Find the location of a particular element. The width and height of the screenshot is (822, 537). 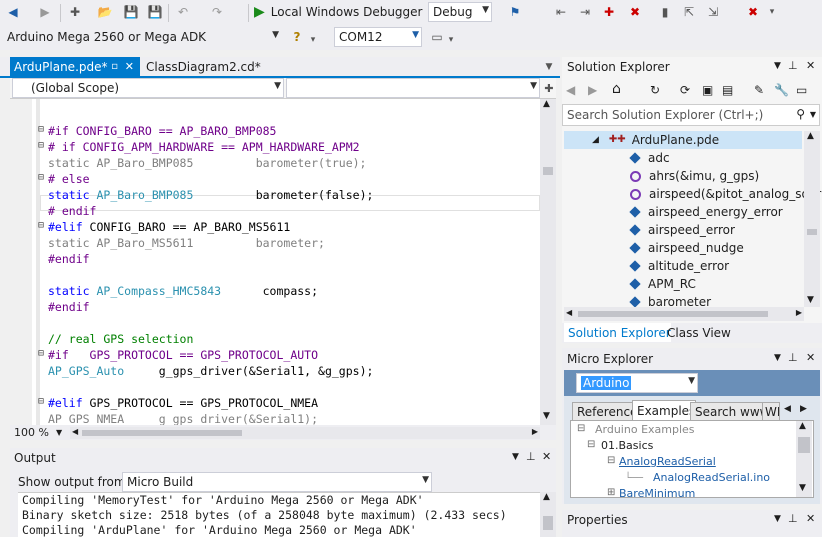

solution-vertical-scrollbar: ▲ ▼ is located at coordinates (812, 219).